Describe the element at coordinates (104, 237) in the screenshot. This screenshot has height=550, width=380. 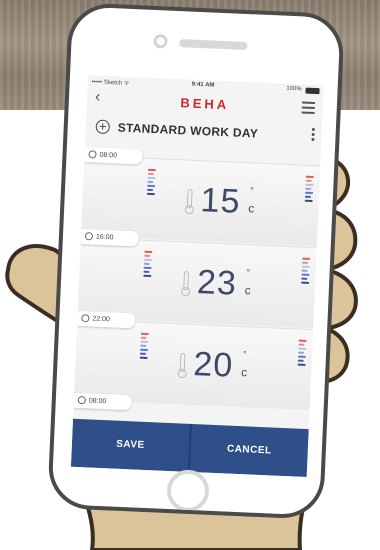
I see `time-label: 16:00` at that location.